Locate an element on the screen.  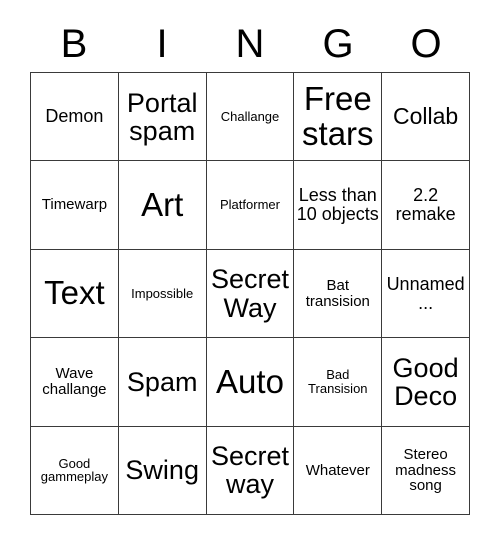
bingo-cell-label: Free stars is located at coordinates (338, 116).